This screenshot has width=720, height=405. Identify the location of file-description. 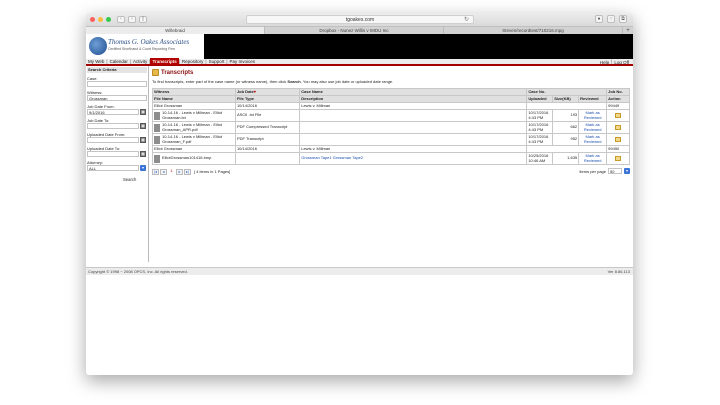
(413, 127).